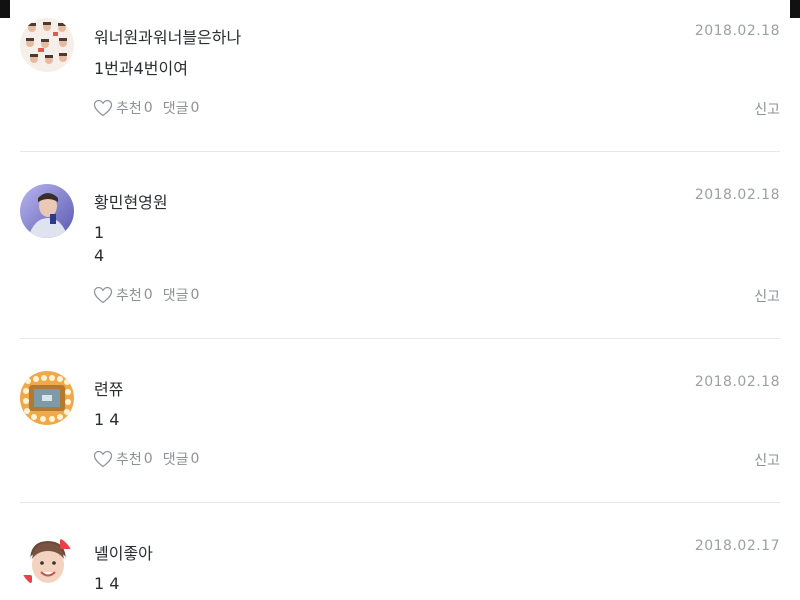 The height and width of the screenshot is (600, 800). I want to click on top-right-edge, so click(795, 9).